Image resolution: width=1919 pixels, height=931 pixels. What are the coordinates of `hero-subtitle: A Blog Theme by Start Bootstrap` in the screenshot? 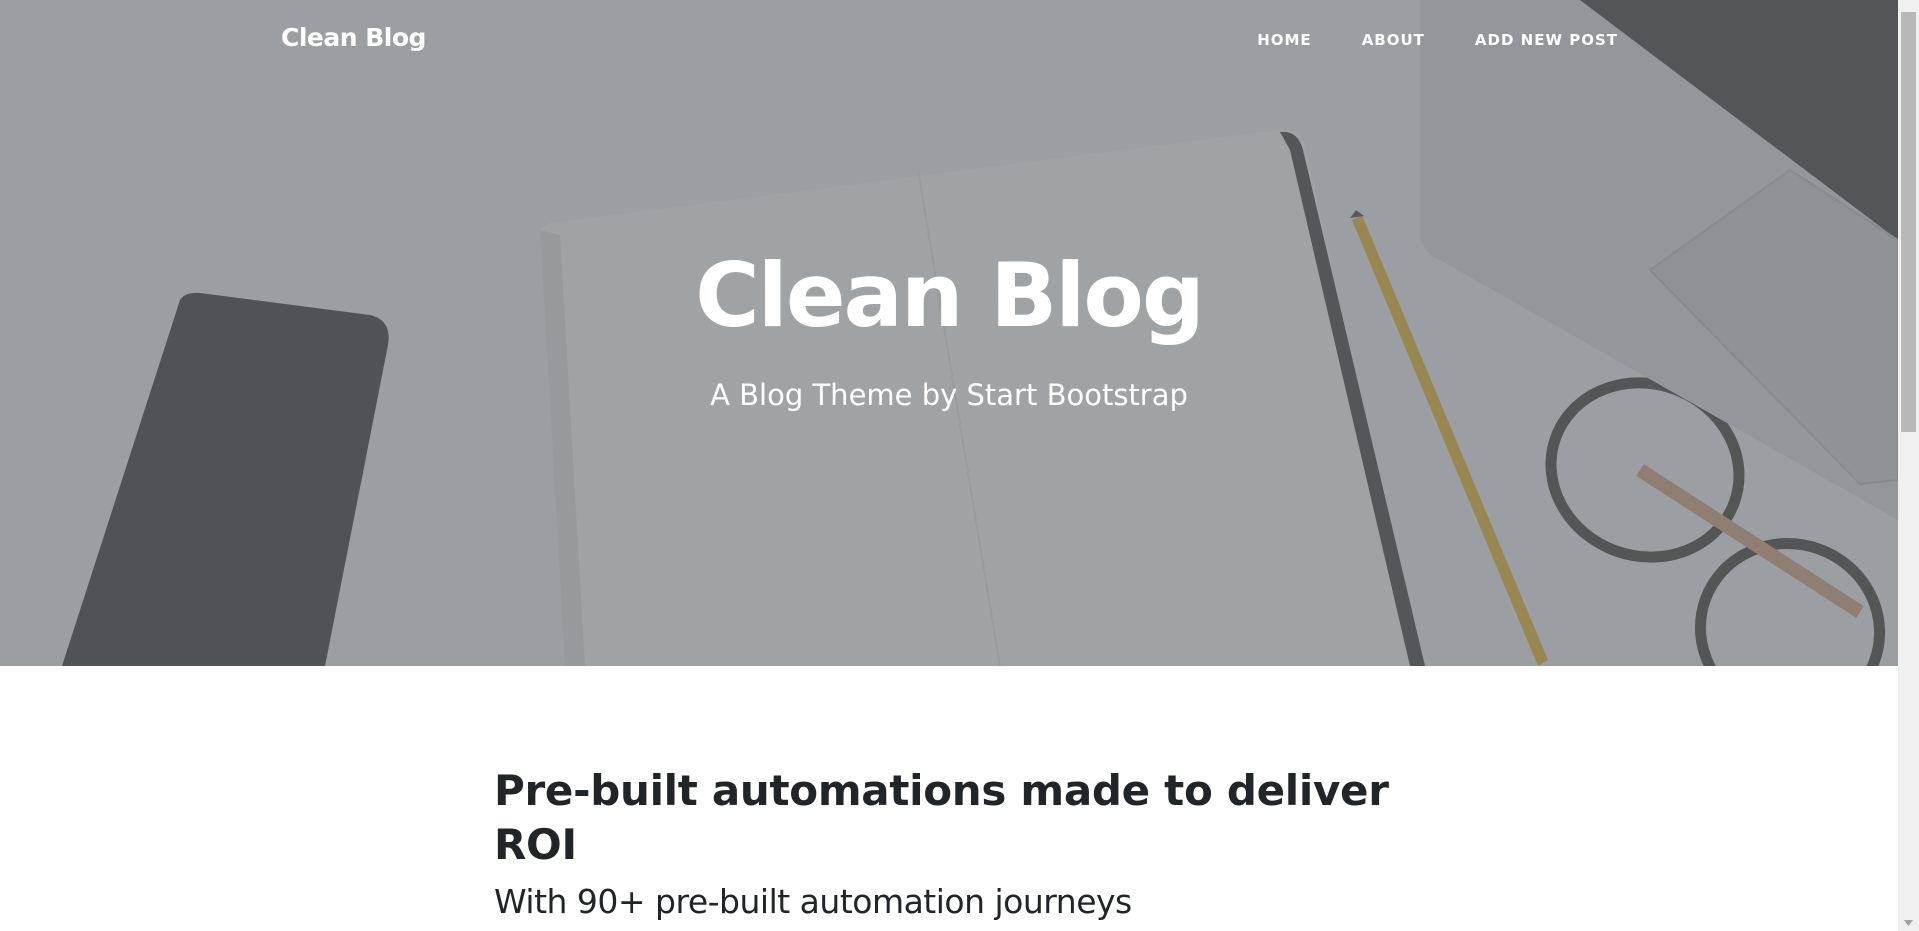 It's located at (949, 395).